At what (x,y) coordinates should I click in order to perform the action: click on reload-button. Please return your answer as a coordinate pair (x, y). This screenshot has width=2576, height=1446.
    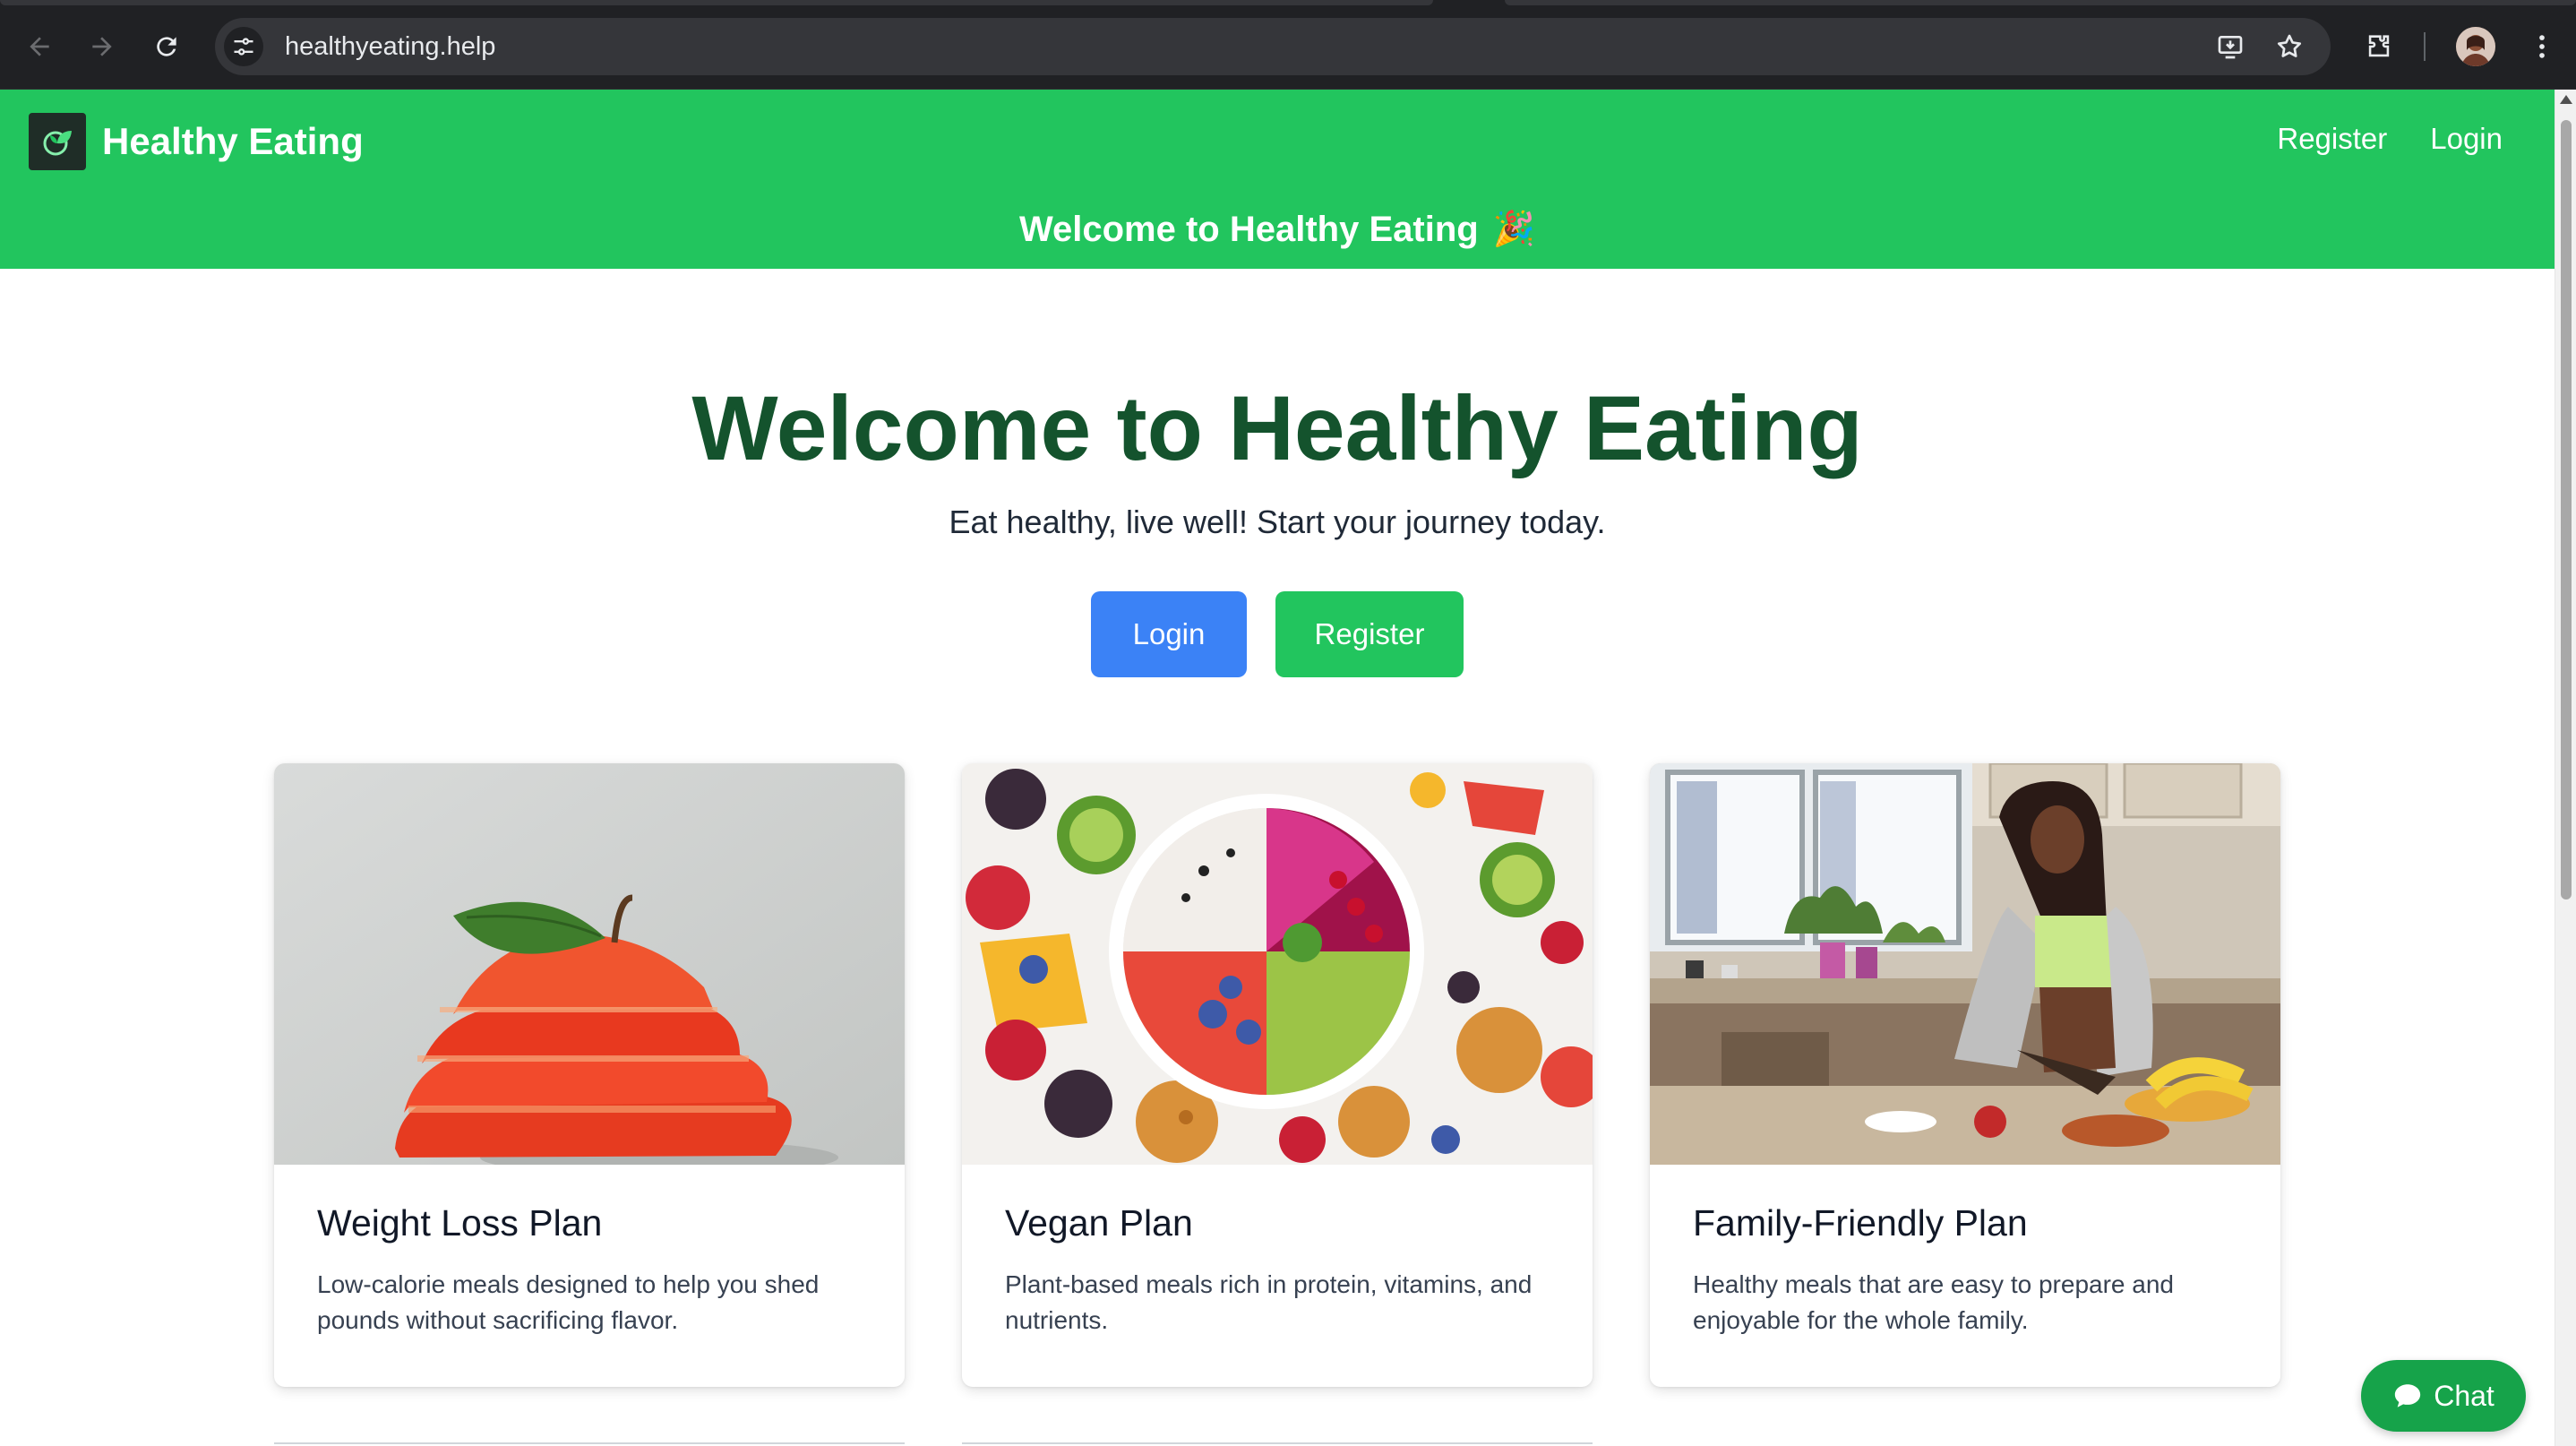
    Looking at the image, I should click on (166, 46).